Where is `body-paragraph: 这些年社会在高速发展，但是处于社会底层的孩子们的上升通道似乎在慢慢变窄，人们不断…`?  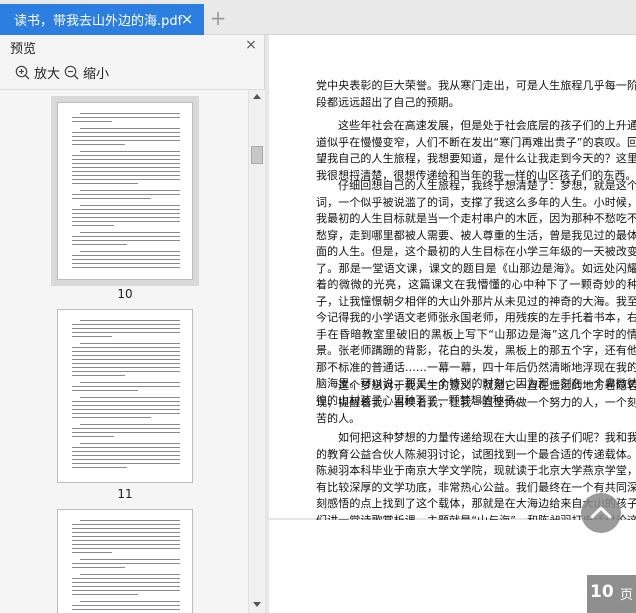 body-paragraph: 这些年社会在高速发展，但是处于社会底层的孩子们的上升通道似乎在慢慢变窄，人们不断… is located at coordinates (476, 150).